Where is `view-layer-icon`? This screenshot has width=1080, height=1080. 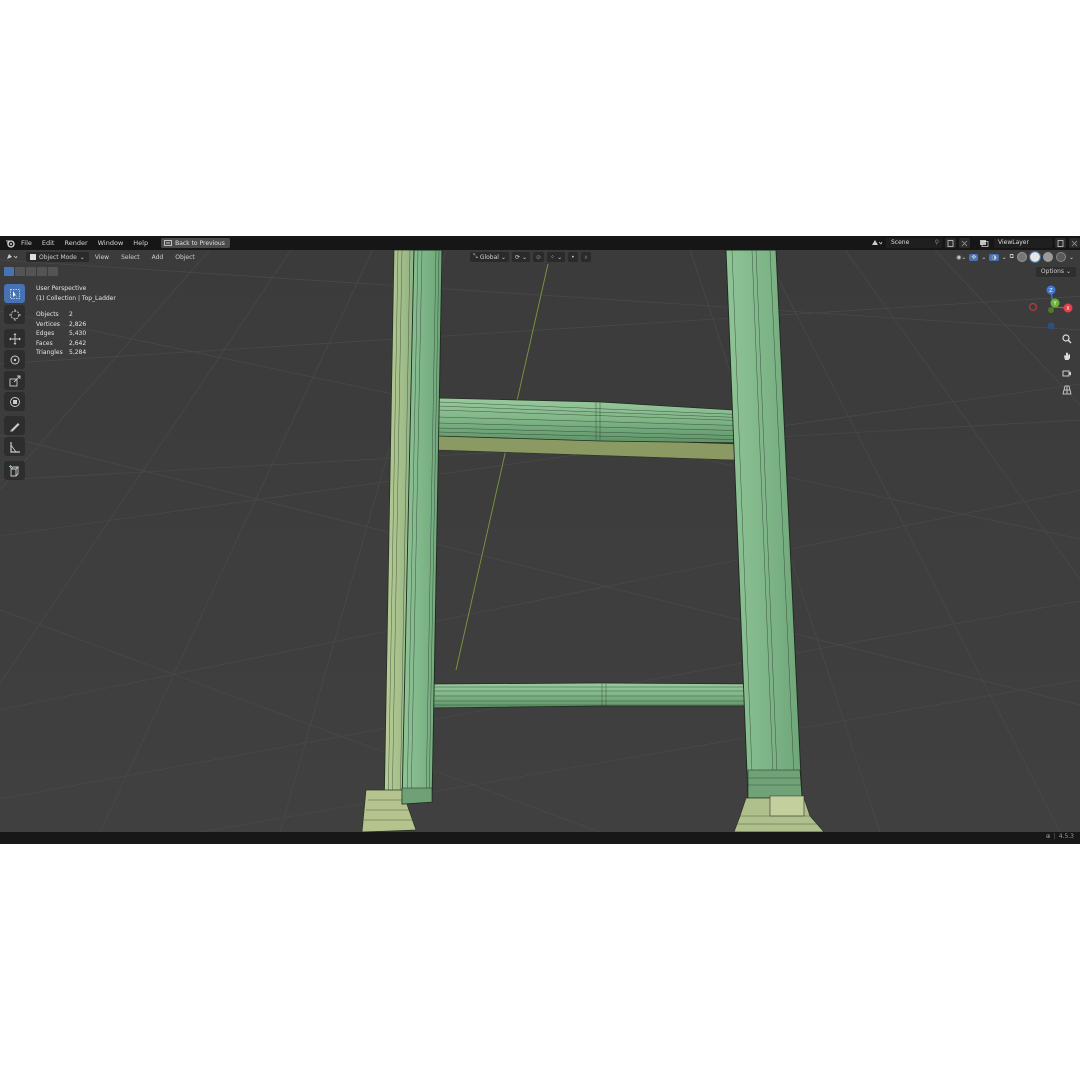
view-layer-icon is located at coordinates (984, 243).